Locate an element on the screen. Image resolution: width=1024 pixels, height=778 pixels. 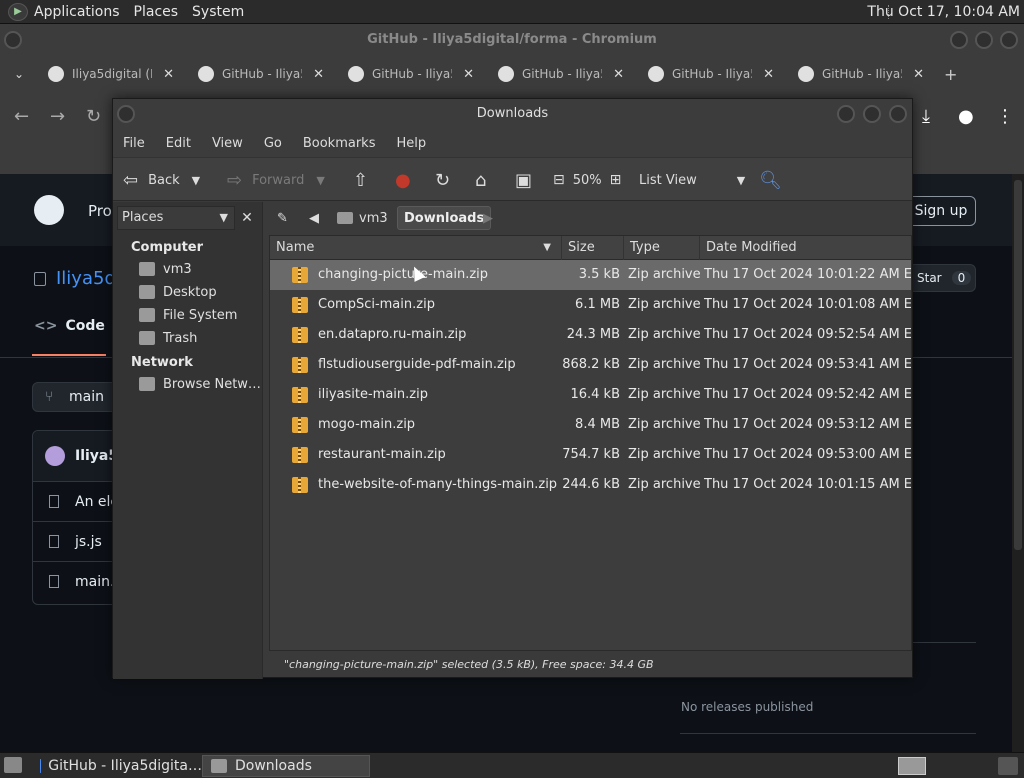
star-button: Star 0 is located at coordinates (942, 278).